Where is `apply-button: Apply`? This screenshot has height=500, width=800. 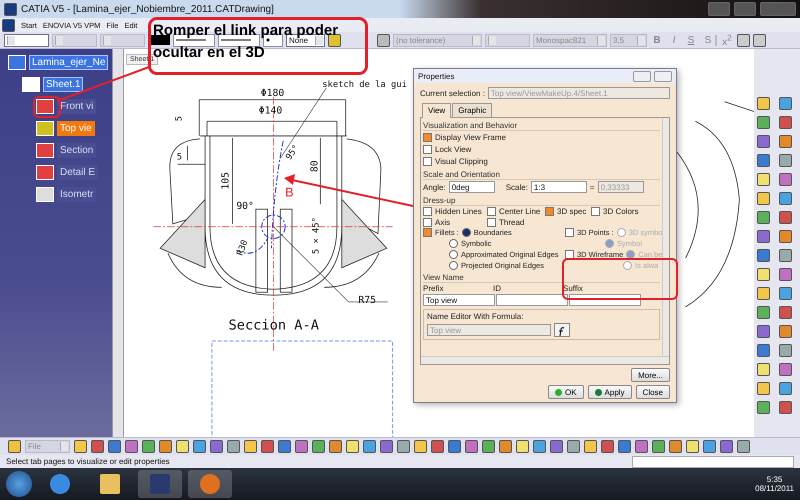
apply-button: Apply is located at coordinates (610, 392).